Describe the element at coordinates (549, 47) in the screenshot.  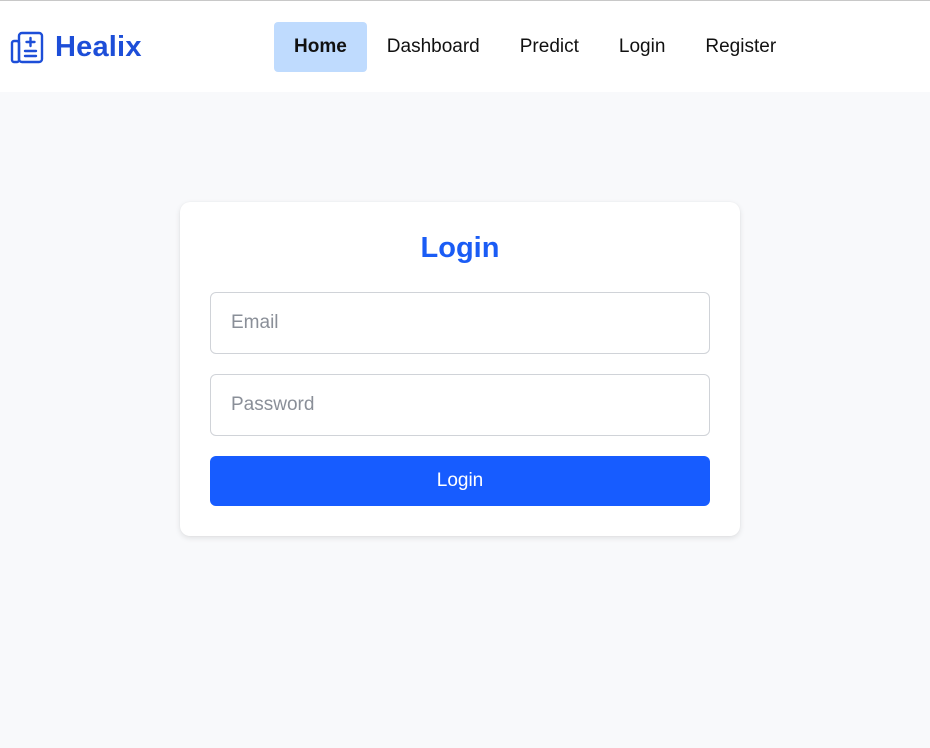
I see `nav-item-predict: Predict` at that location.